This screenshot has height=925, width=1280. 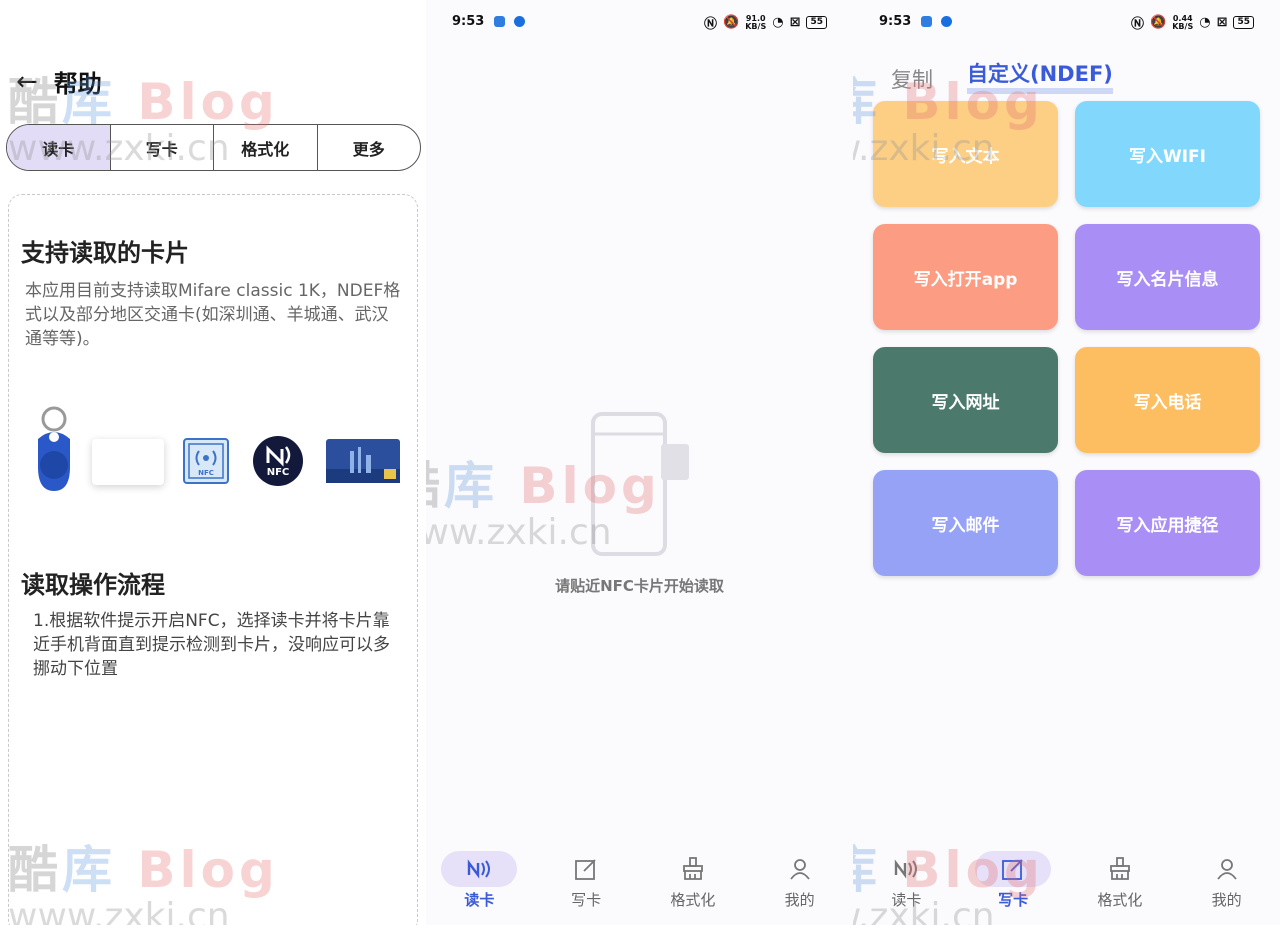 What do you see at coordinates (363, 461) in the screenshot?
I see `transit-card-icon` at bounding box center [363, 461].